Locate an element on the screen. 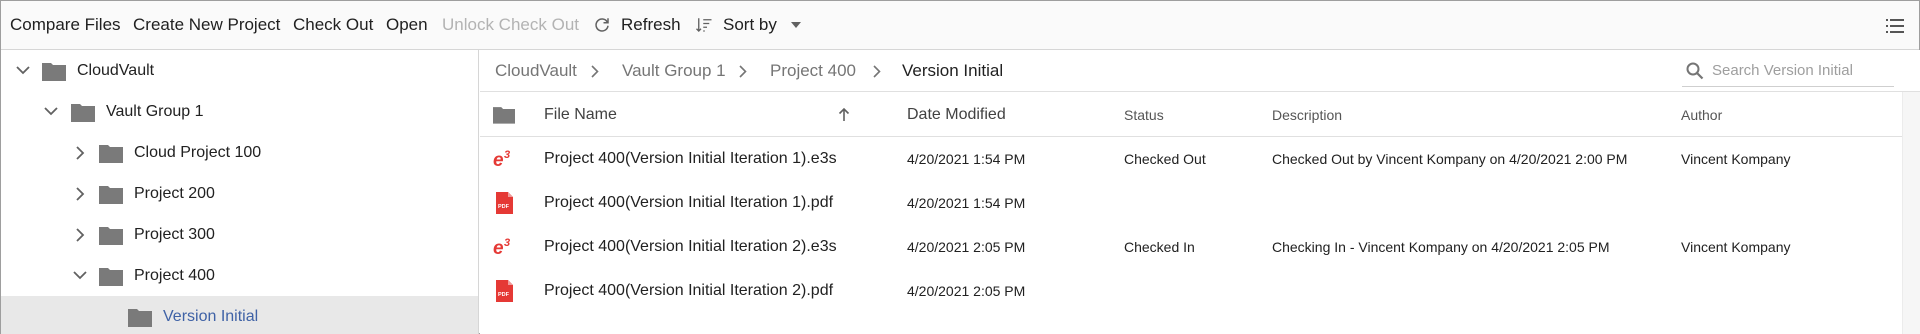 The width and height of the screenshot is (1920, 334). column-header-author: Author is located at coordinates (1701, 114).